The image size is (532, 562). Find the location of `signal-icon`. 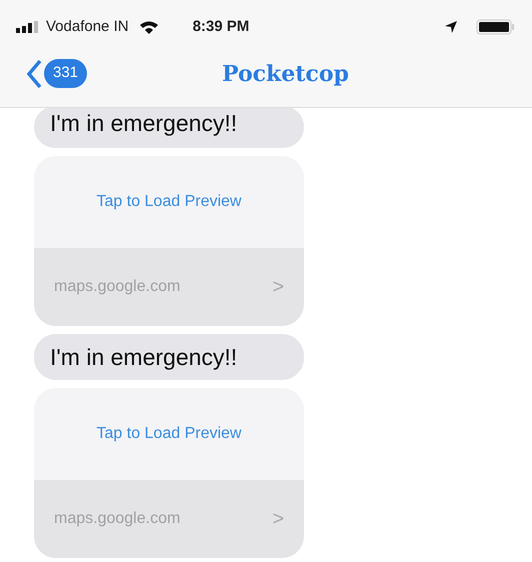

signal-icon is located at coordinates (28, 27).